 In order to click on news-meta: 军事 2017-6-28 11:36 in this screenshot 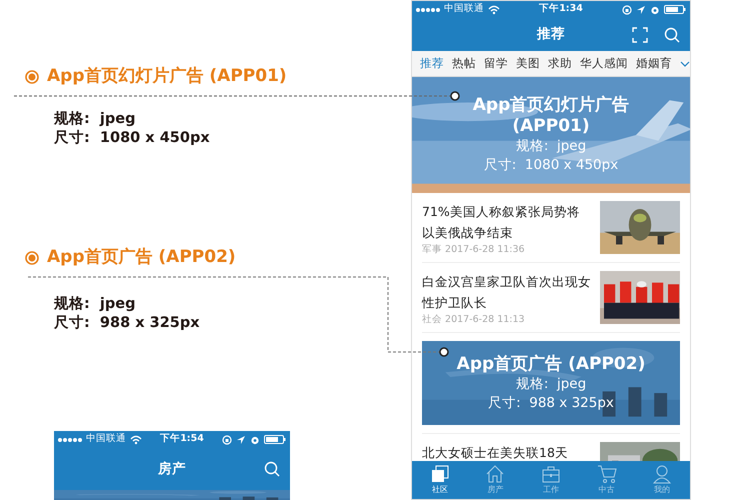, I will do `click(474, 250)`.